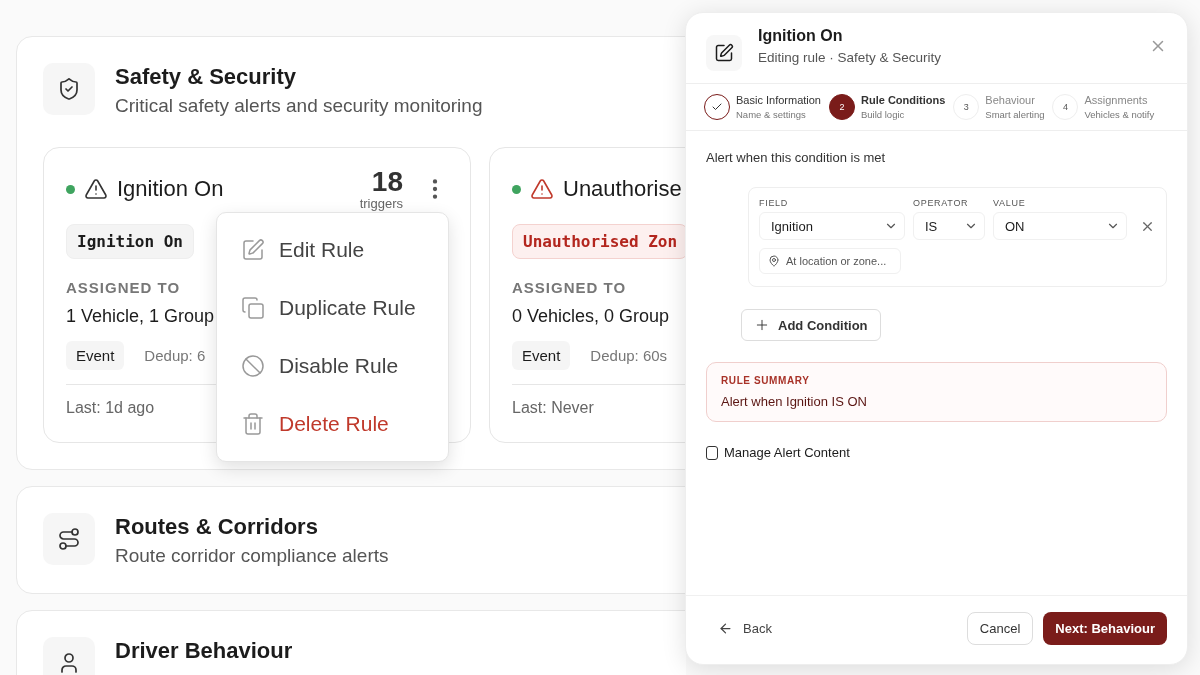 This screenshot has width=1200, height=675. I want to click on step-indicator: 4, so click(1065, 107).